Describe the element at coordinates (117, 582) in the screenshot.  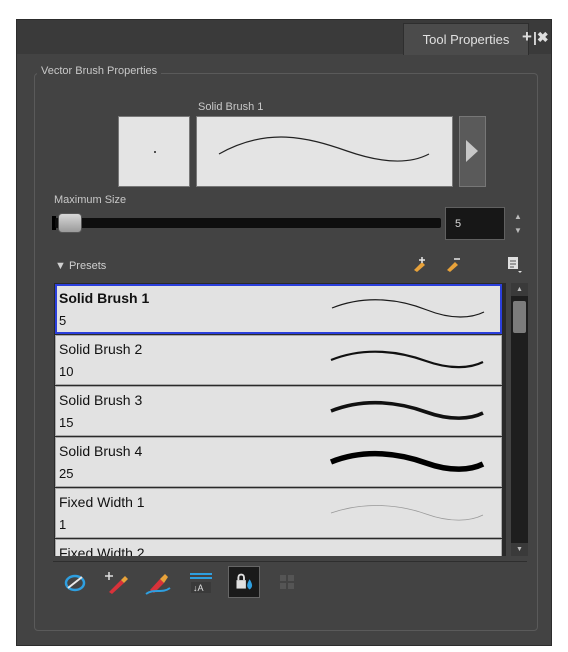
I see `brush-red-icon` at that location.